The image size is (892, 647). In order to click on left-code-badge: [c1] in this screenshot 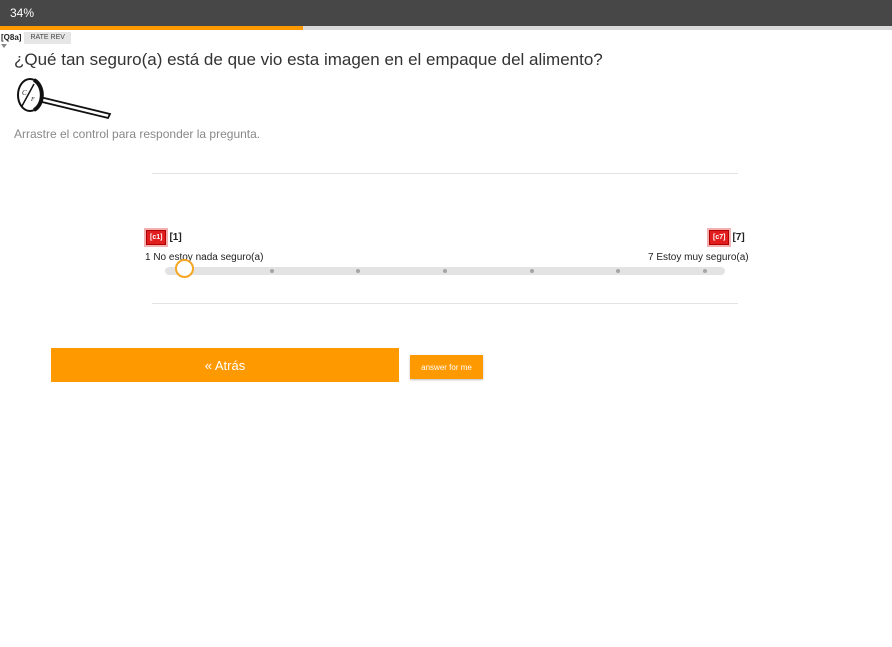, I will do `click(156, 237)`.